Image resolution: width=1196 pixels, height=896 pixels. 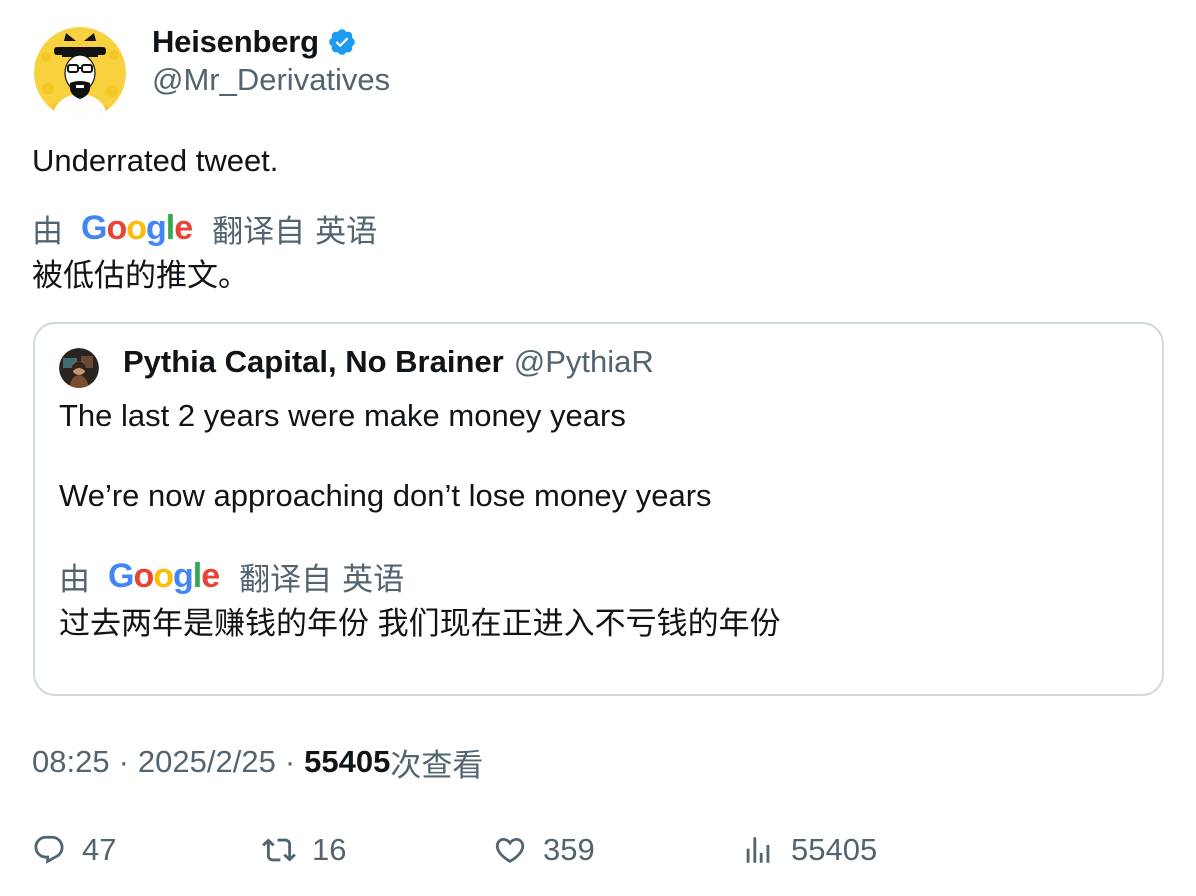 I want to click on quoted-translated-text: 过去两年是赚钱的年份 我们现在正进入不亏钱的年份, so click(x=420, y=623).